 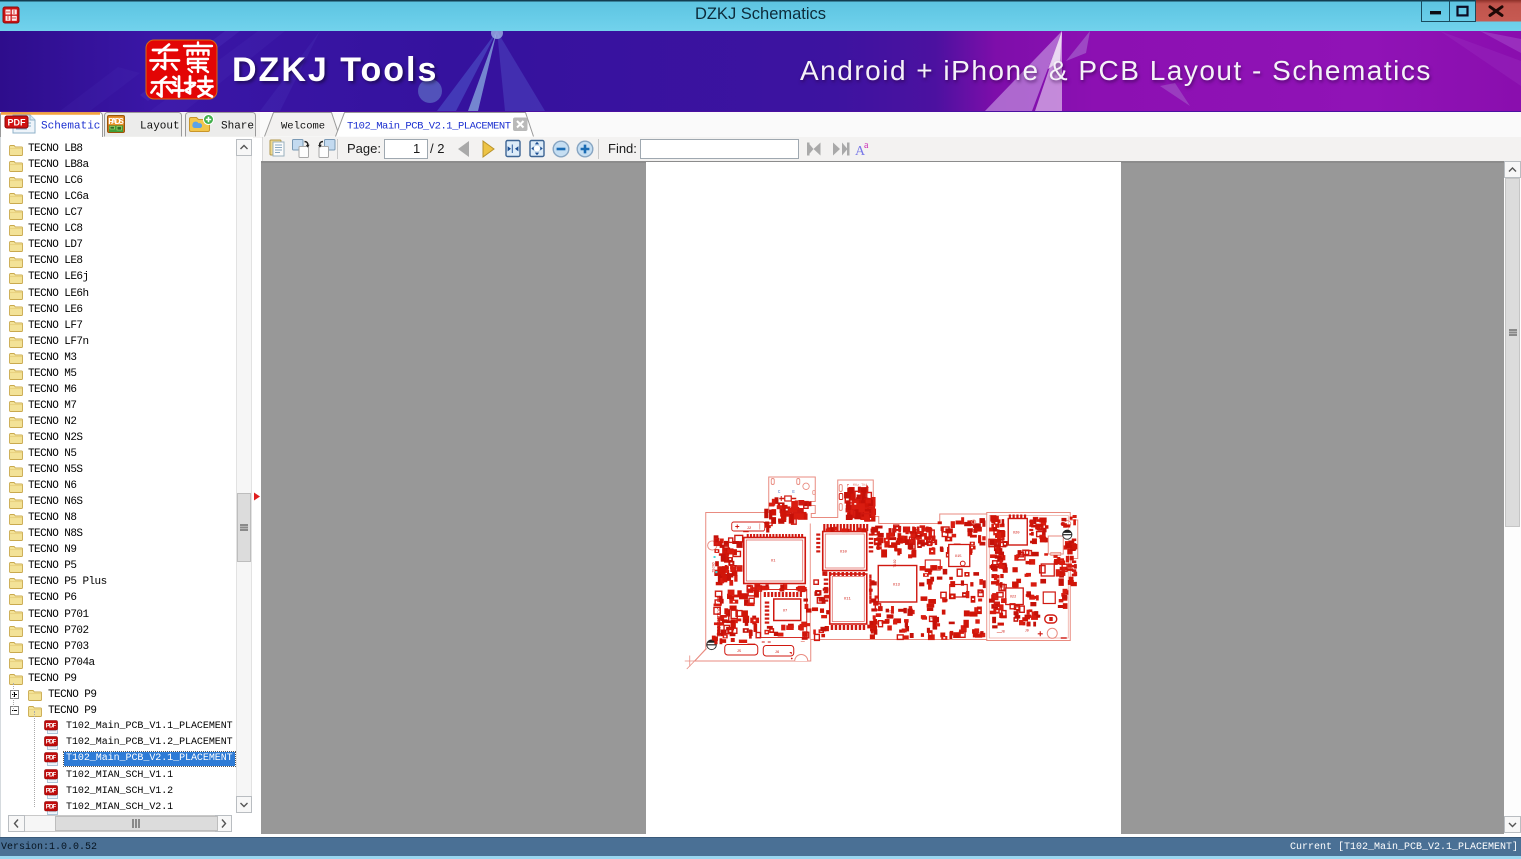 What do you see at coordinates (895, 563) in the screenshot?
I see `svg-text: T102` at bounding box center [895, 563].